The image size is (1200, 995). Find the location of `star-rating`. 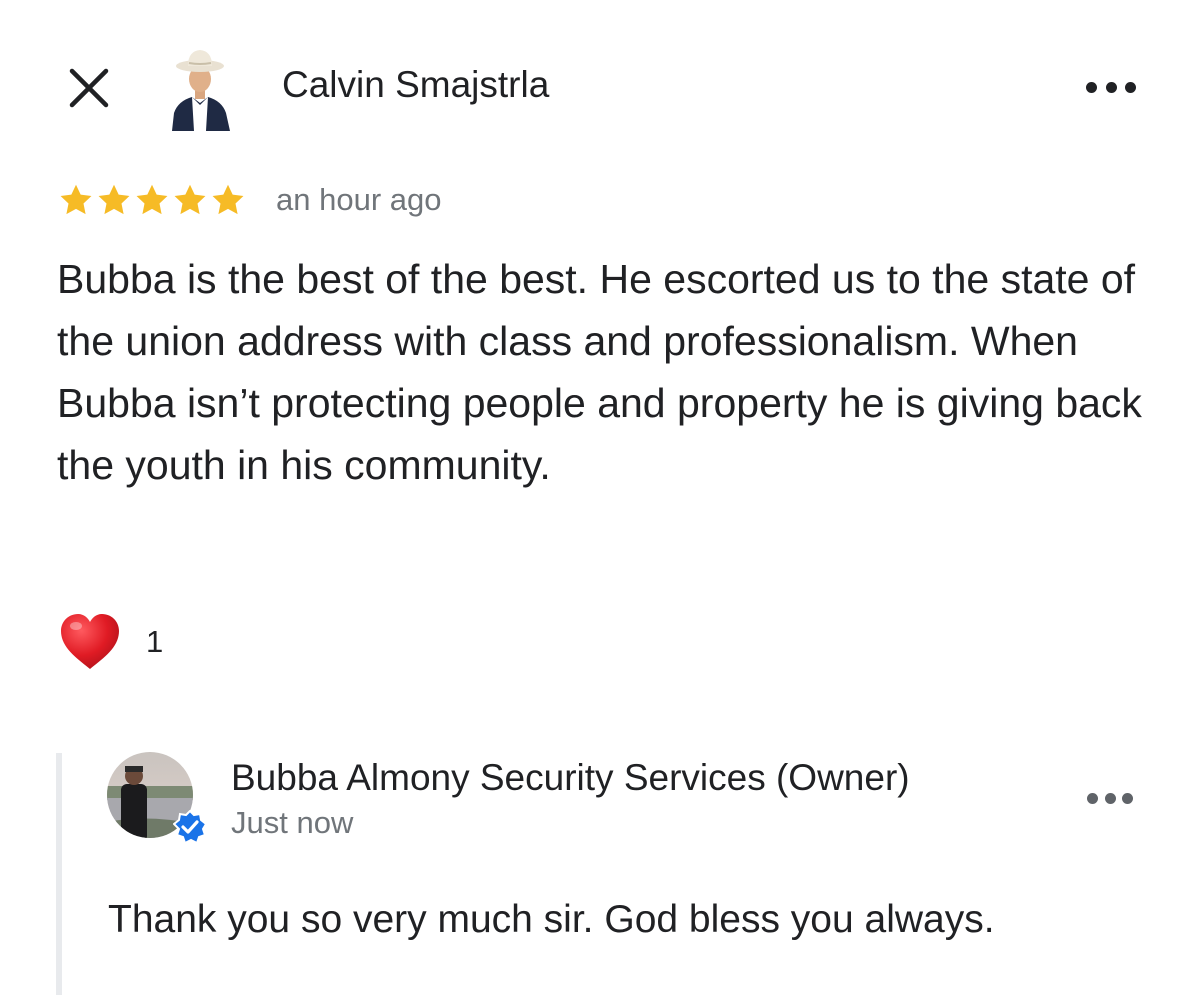

star-rating is located at coordinates (152, 200).